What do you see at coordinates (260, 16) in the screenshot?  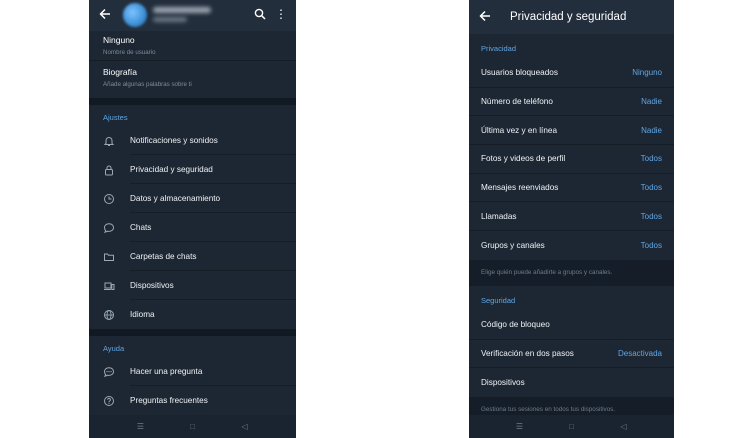 I see `search-icon` at bounding box center [260, 16].